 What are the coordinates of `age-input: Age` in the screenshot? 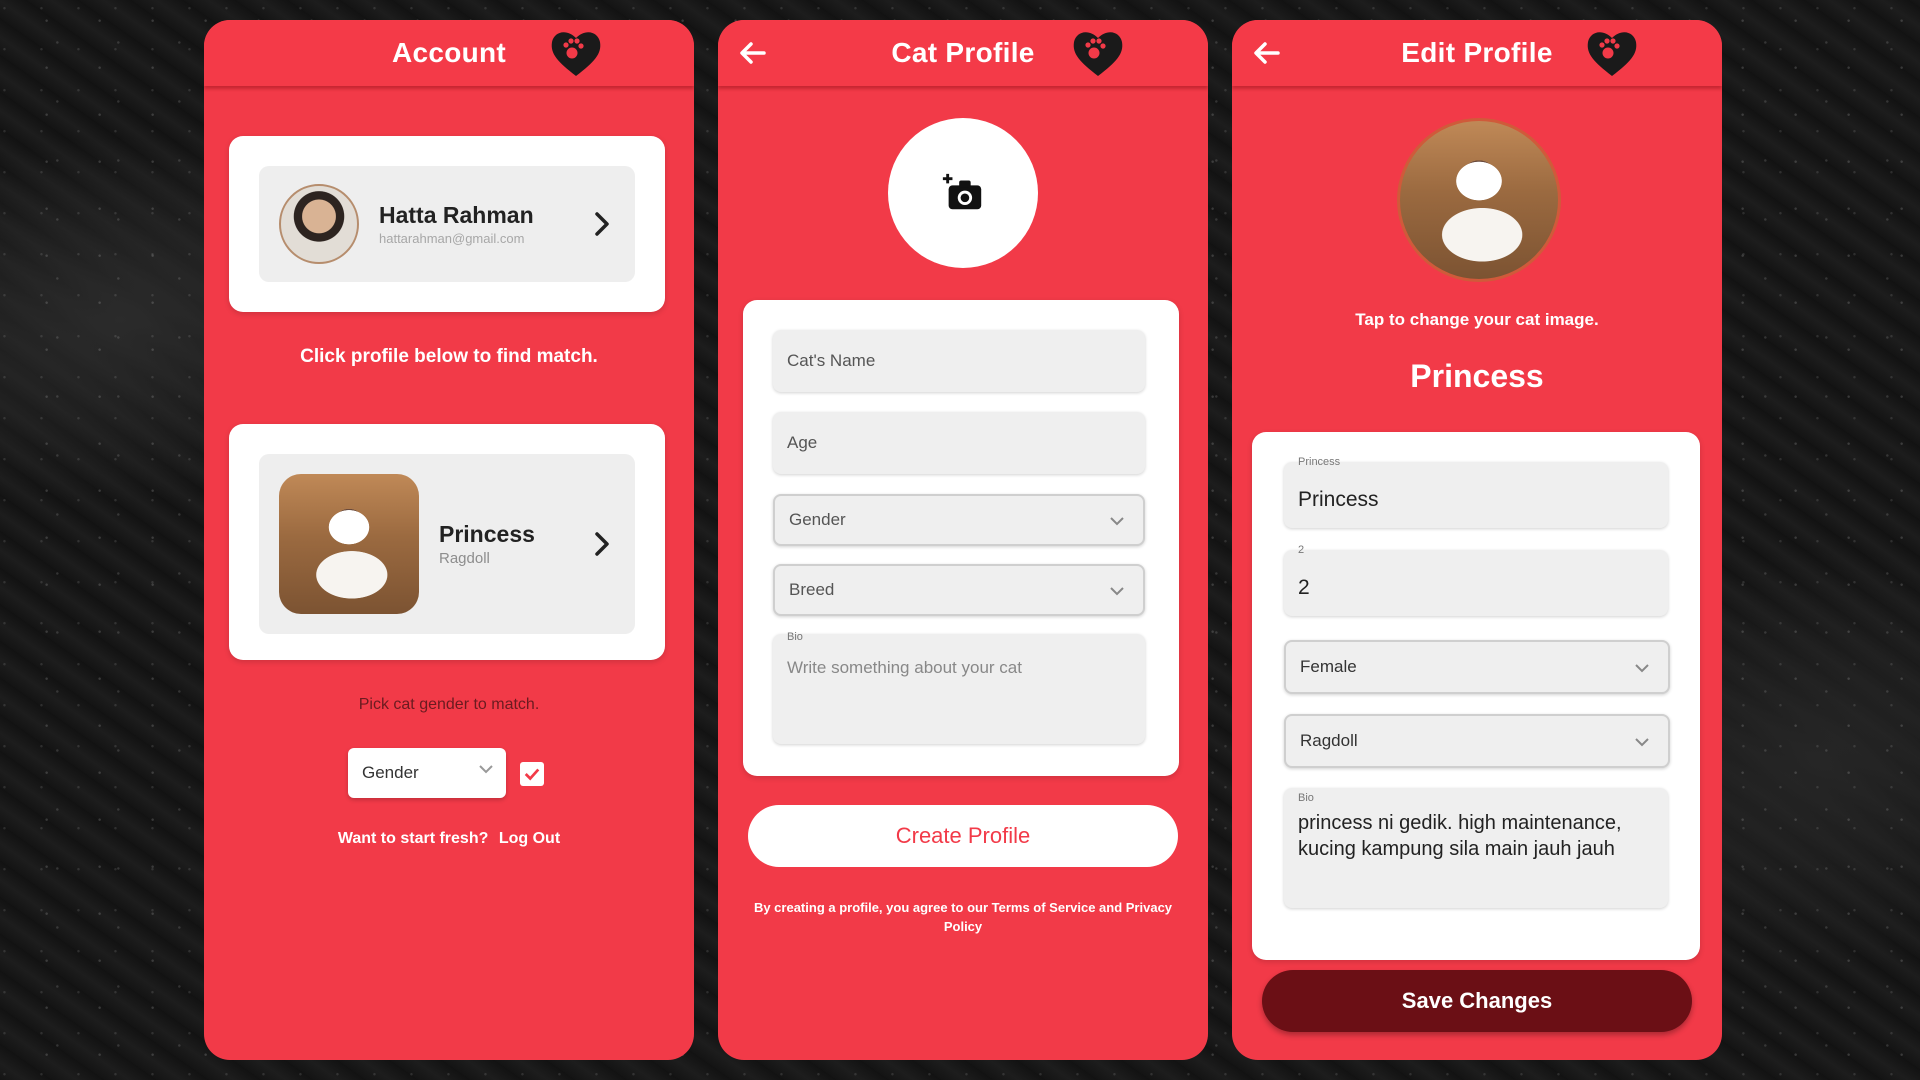 It's located at (959, 443).